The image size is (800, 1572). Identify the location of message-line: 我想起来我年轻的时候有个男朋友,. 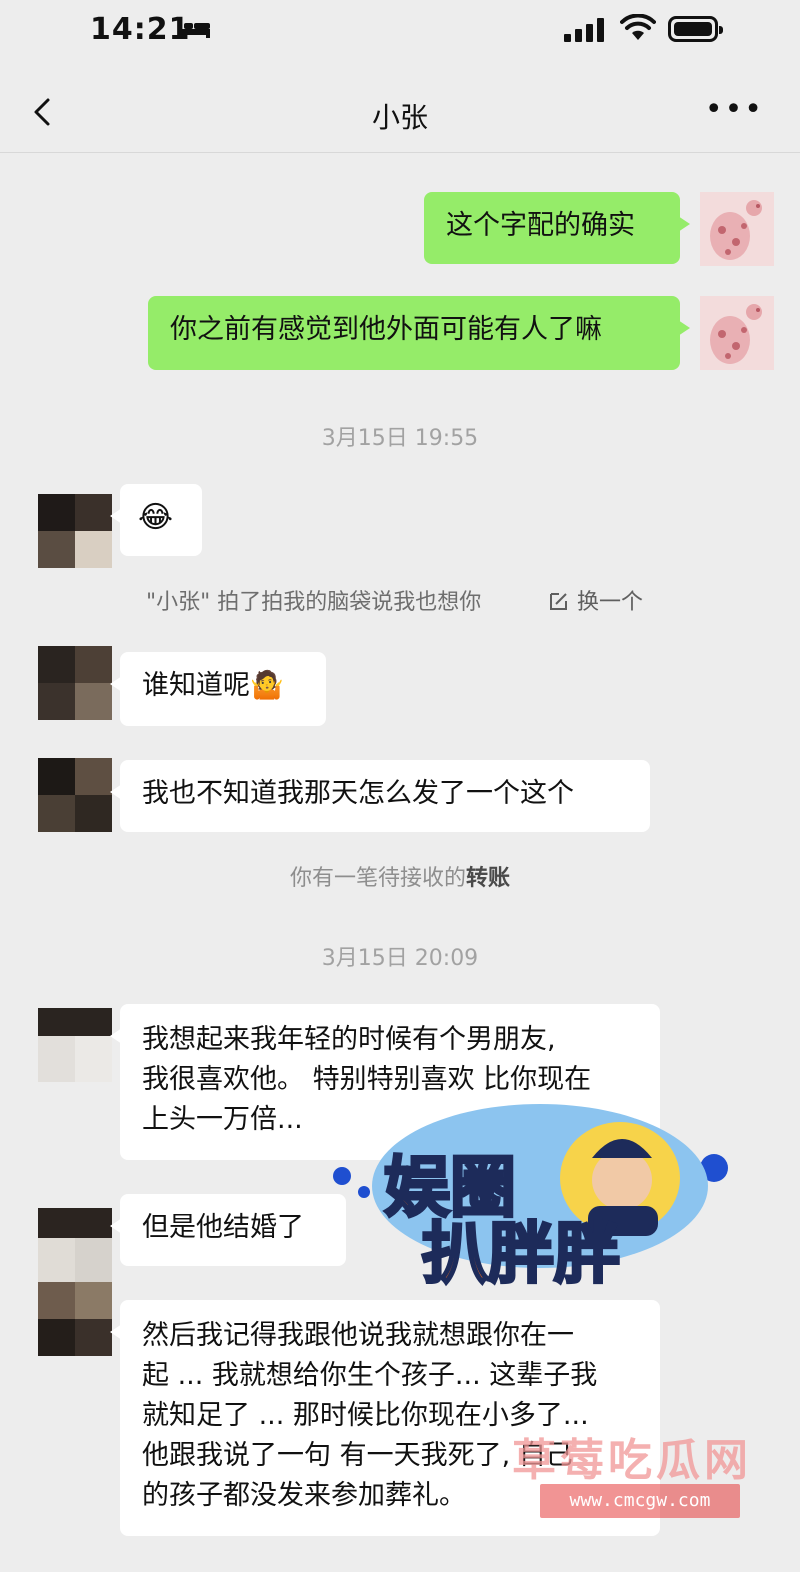
(349, 1039).